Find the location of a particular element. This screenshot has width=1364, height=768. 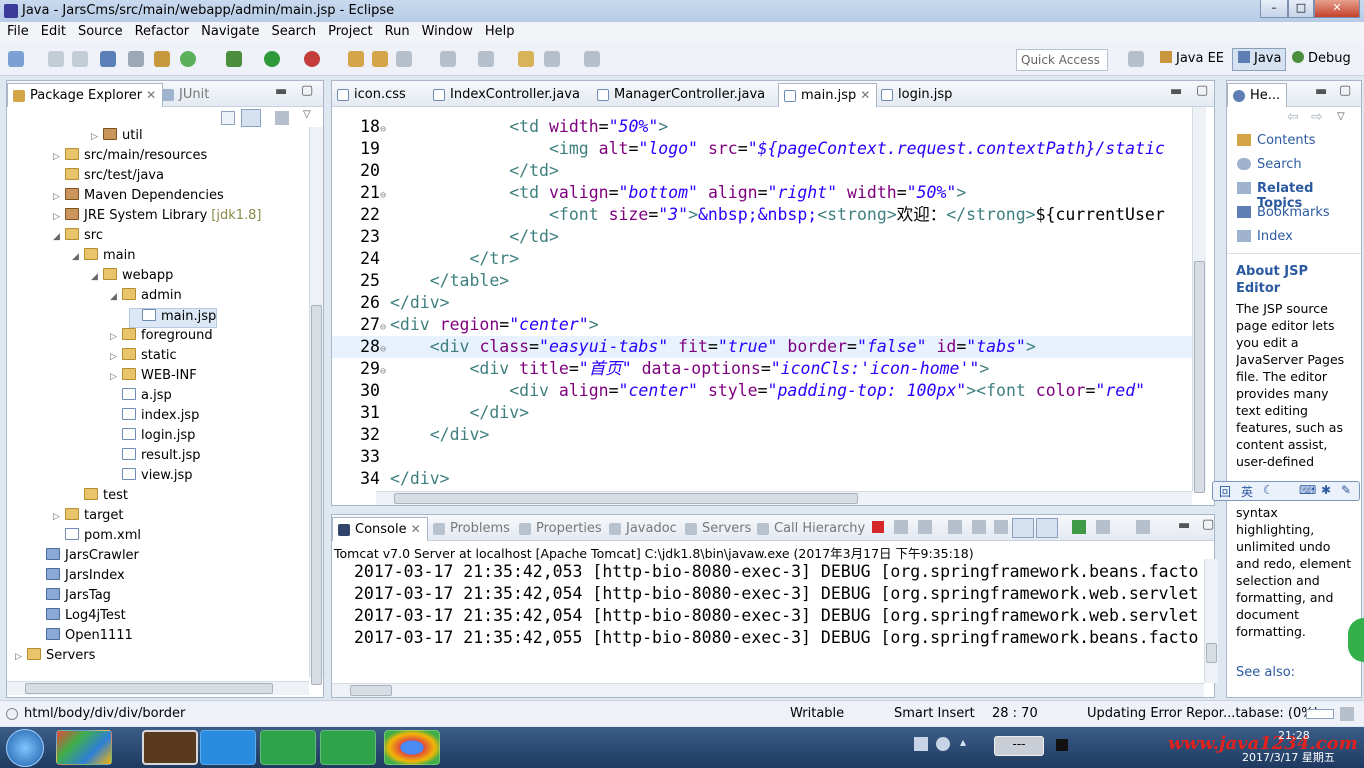

tree-item: JarsCrawler is located at coordinates (86, 558).